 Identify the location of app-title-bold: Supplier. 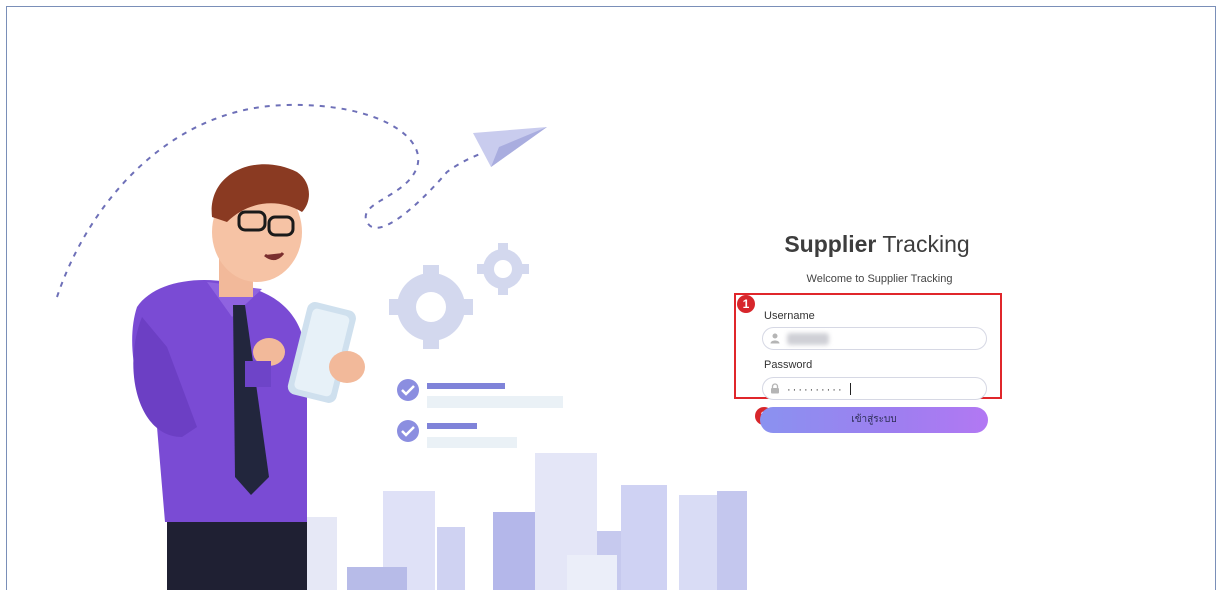
(830, 244).